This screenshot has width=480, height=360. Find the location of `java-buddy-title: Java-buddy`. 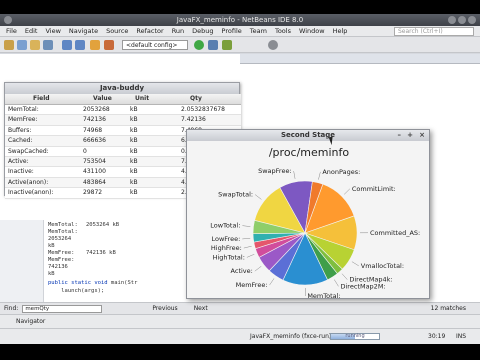

java-buddy-title: Java-buddy is located at coordinates (122, 88).